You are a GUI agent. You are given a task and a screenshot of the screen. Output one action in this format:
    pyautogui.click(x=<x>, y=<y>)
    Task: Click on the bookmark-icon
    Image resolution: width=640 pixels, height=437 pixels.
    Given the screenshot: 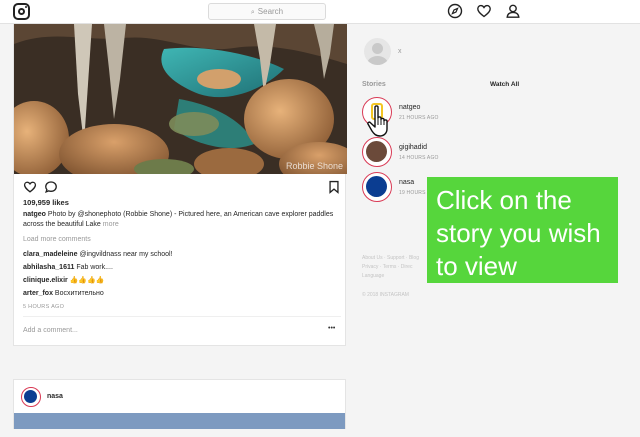 What is the action you would take?
    pyautogui.click(x=334, y=187)
    